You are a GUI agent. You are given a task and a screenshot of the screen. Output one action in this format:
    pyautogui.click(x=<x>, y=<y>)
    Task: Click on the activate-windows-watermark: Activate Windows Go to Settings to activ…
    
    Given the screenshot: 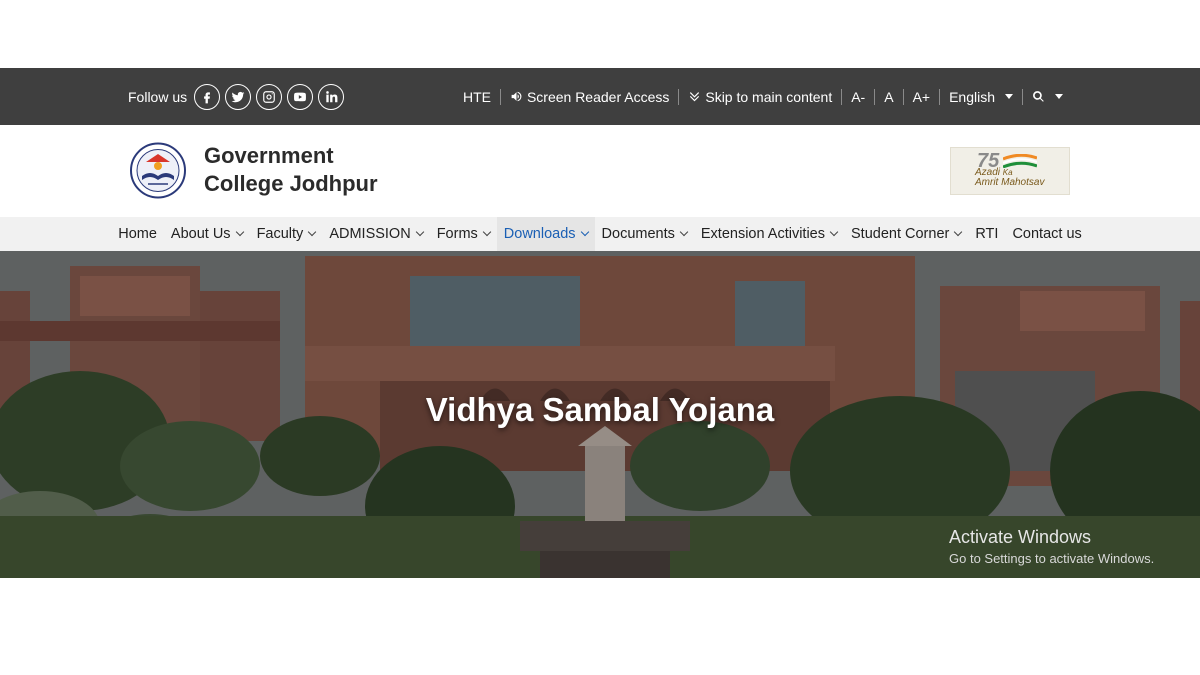 What is the action you would take?
    pyautogui.click(x=1051, y=546)
    